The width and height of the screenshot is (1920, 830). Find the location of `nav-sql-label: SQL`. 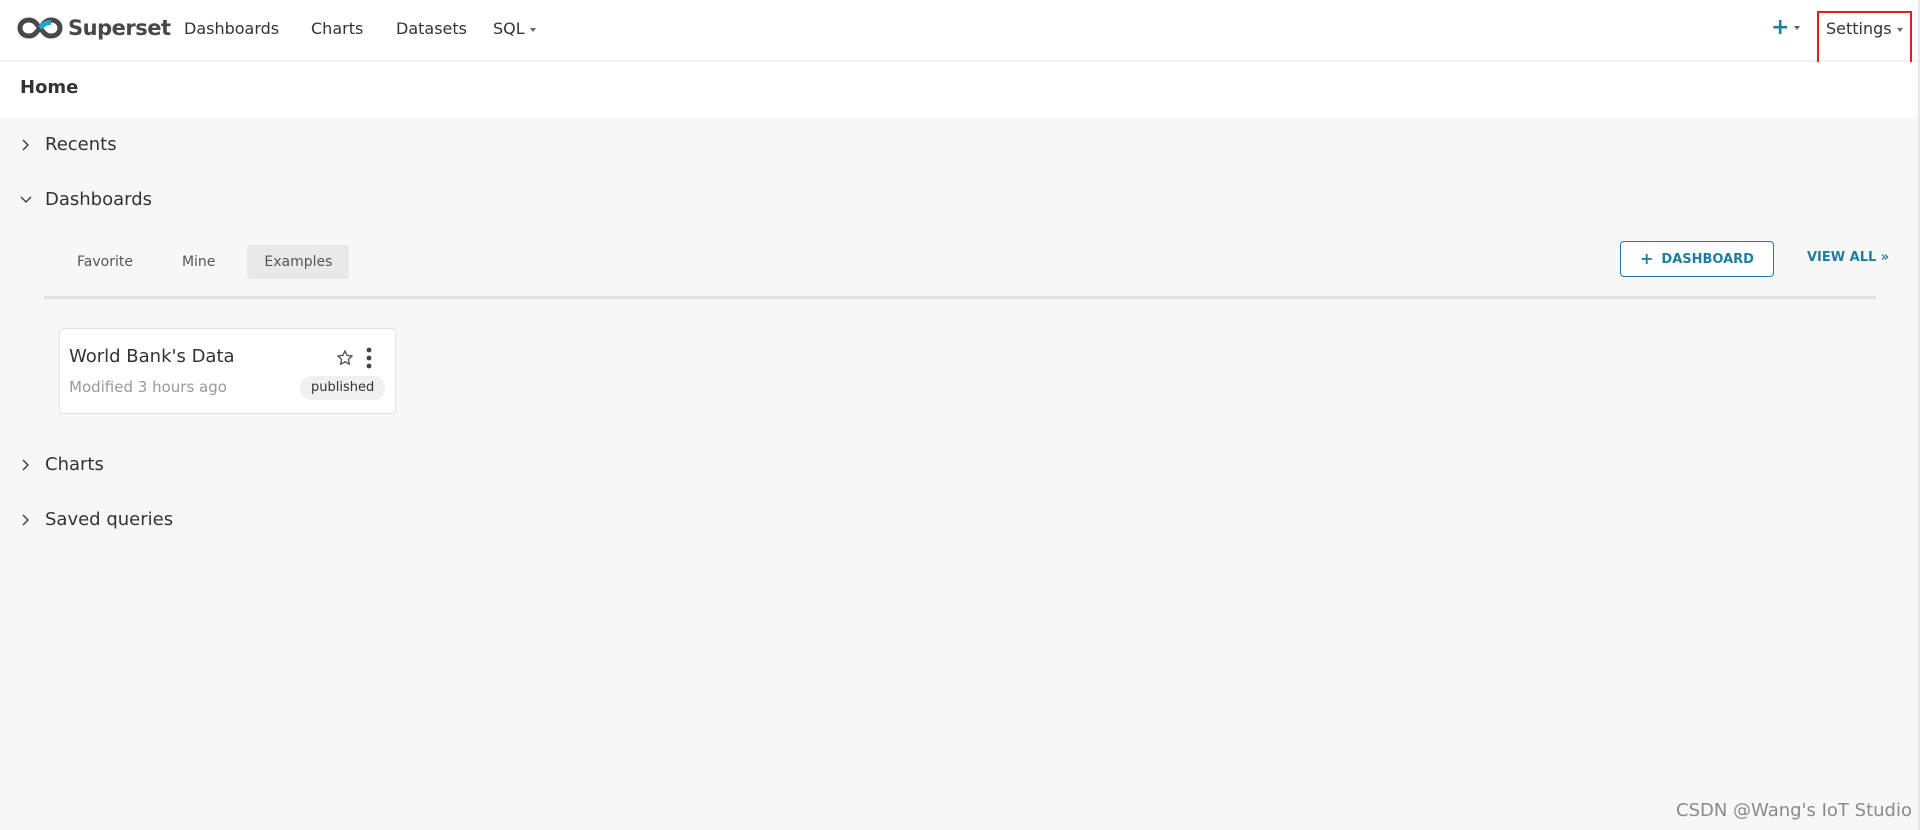

nav-sql-label: SQL is located at coordinates (509, 28).